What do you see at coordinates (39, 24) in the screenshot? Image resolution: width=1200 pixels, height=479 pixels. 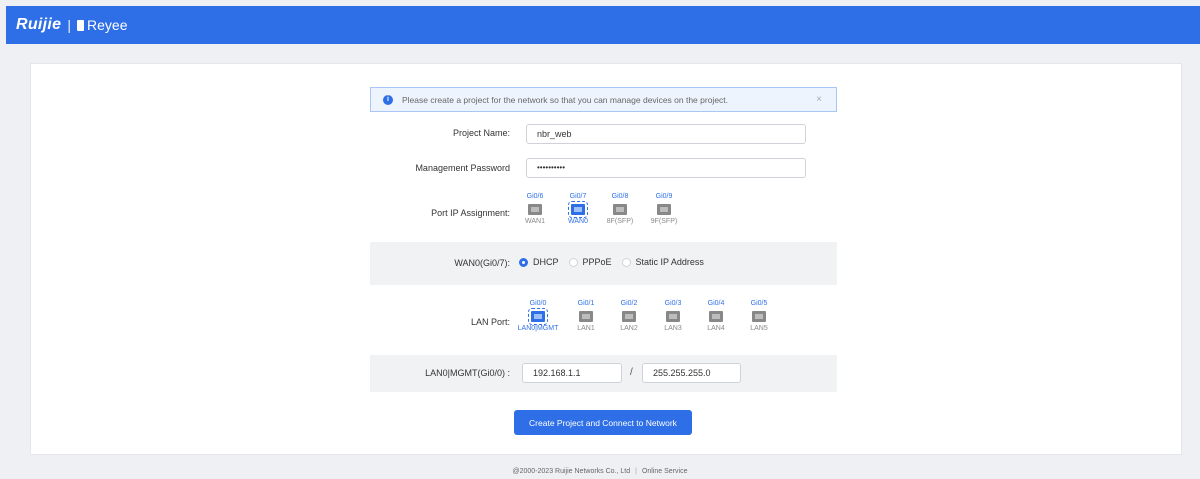 I see `ruijie-logo: Ruijie` at bounding box center [39, 24].